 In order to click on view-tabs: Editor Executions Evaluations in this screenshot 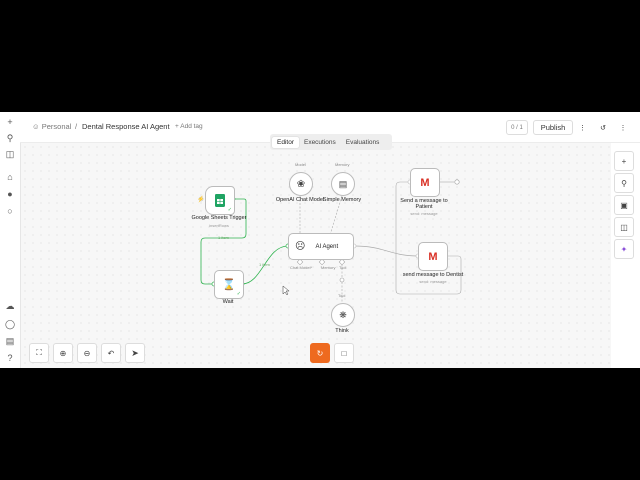, I will do `click(331, 142)`.